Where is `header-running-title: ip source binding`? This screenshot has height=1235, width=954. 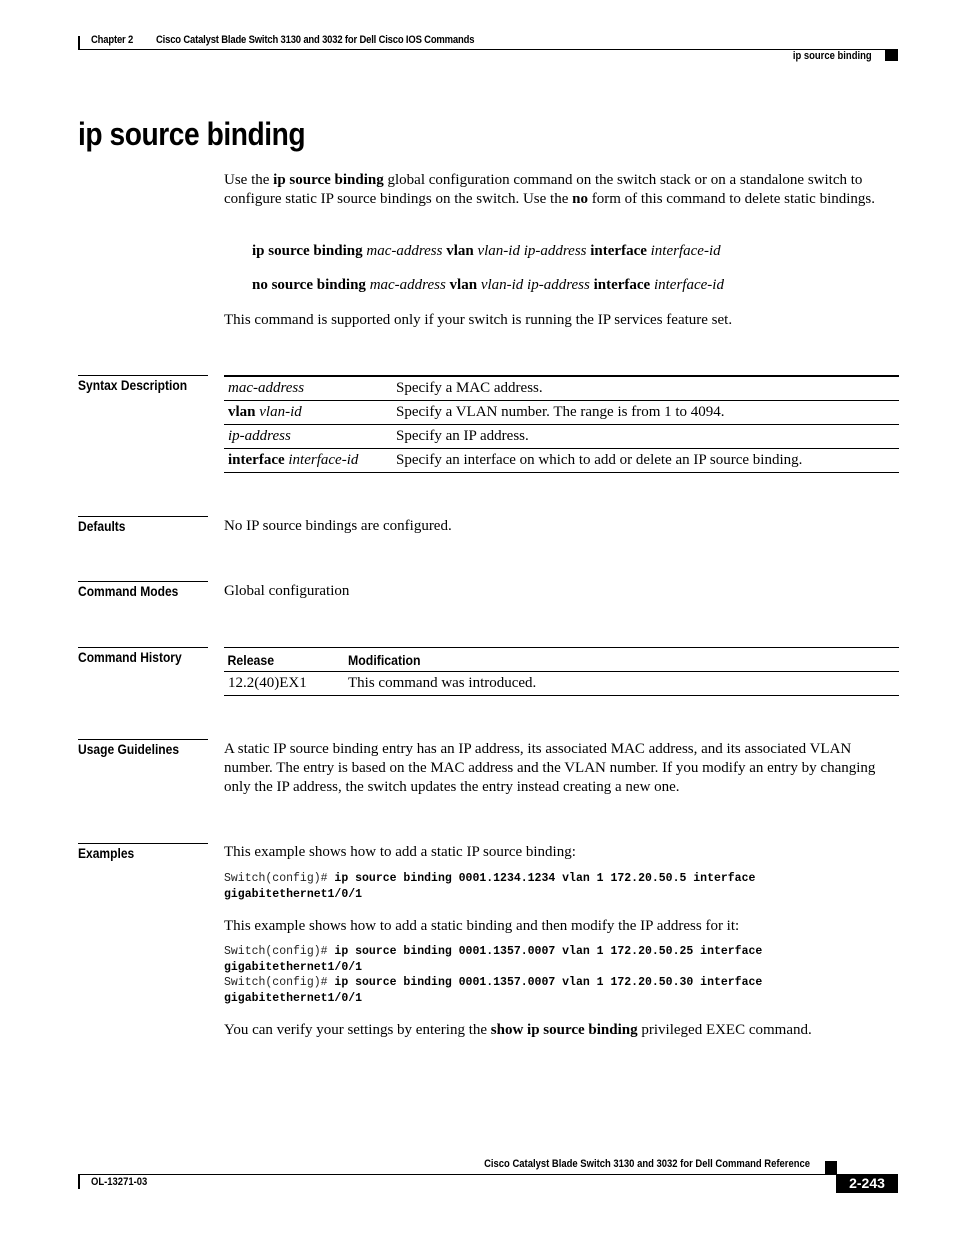
header-running-title: ip source binding is located at coordinates (832, 56).